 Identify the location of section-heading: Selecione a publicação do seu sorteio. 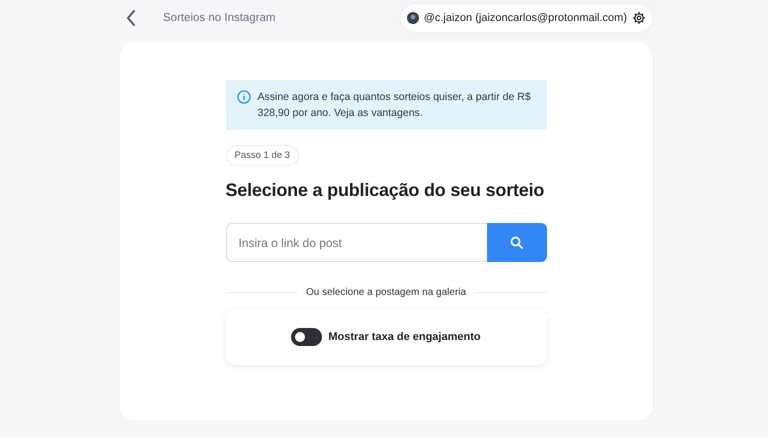
(386, 190).